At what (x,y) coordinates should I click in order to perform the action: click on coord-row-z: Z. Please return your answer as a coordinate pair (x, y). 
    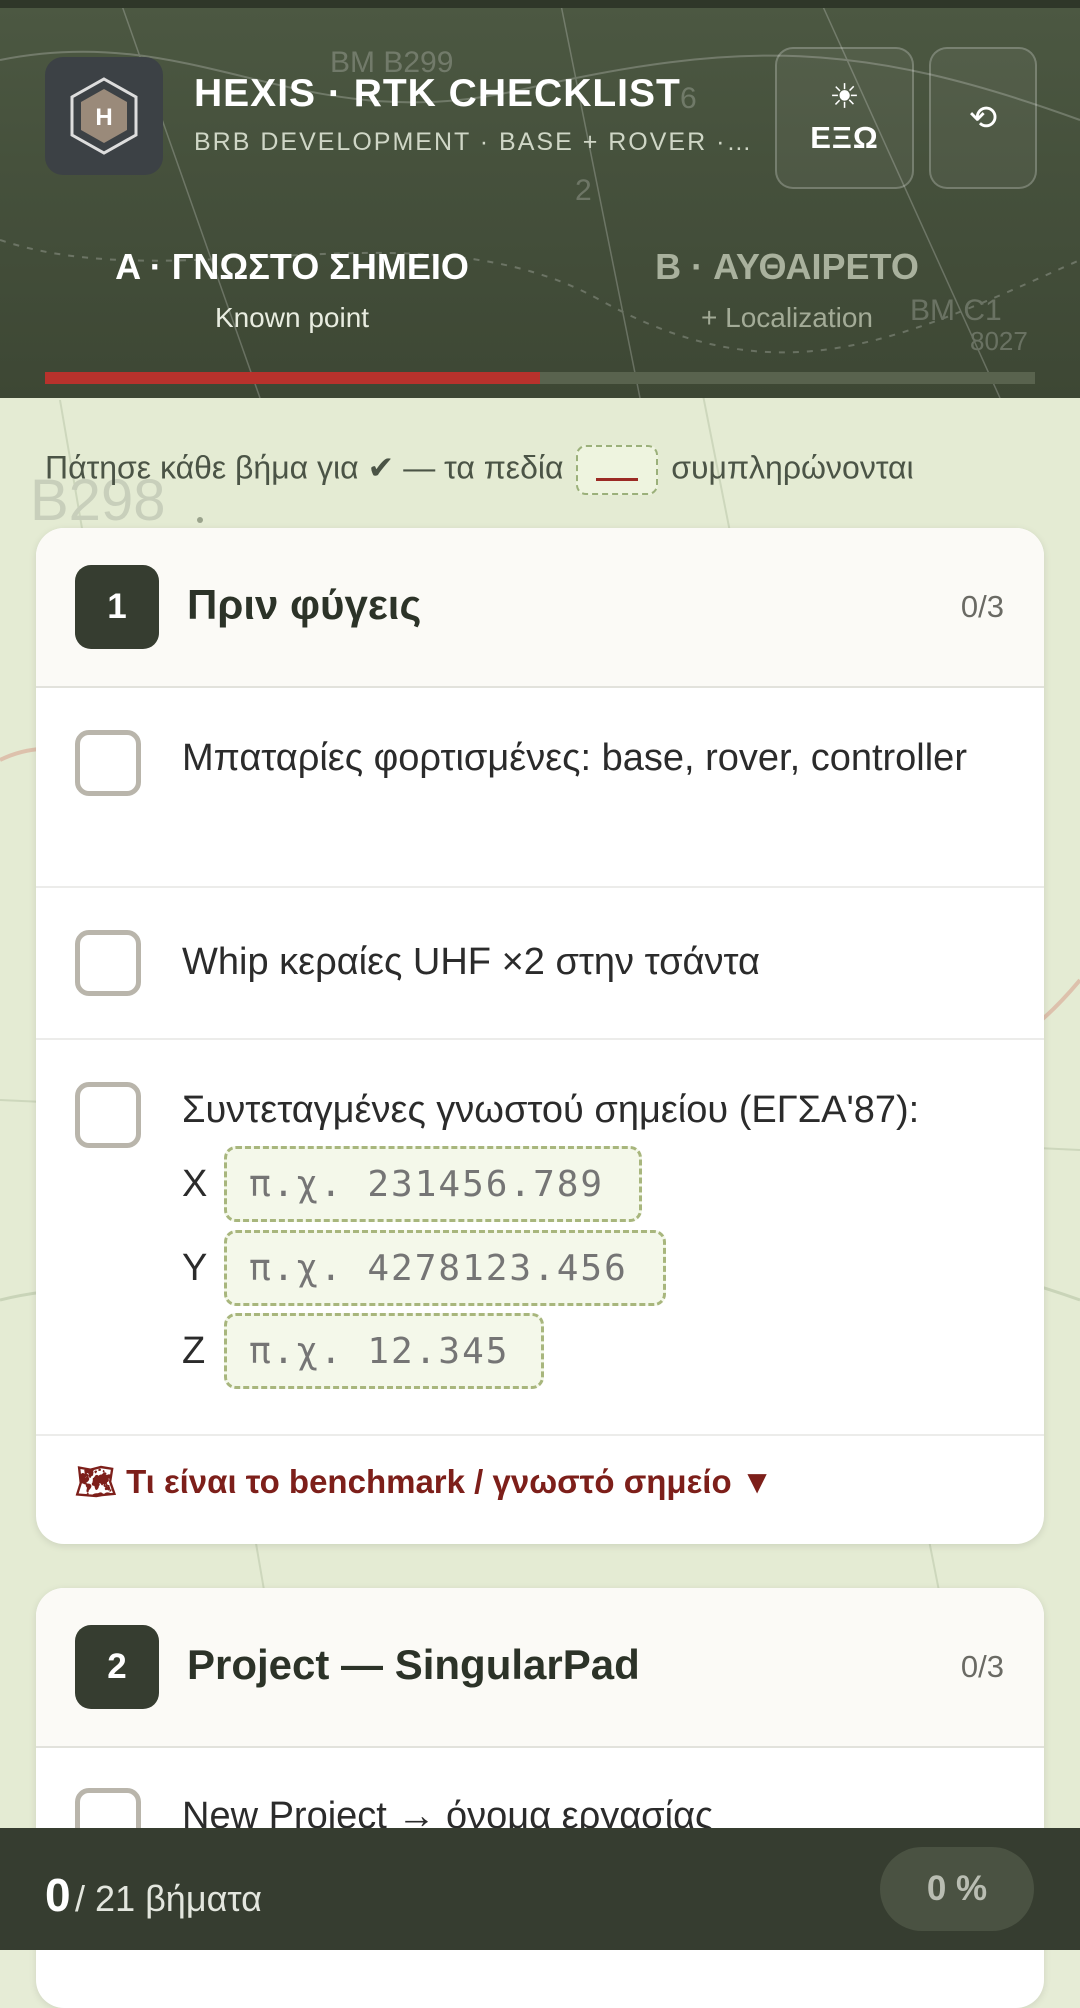
    Looking at the image, I should click on (363, 1351).